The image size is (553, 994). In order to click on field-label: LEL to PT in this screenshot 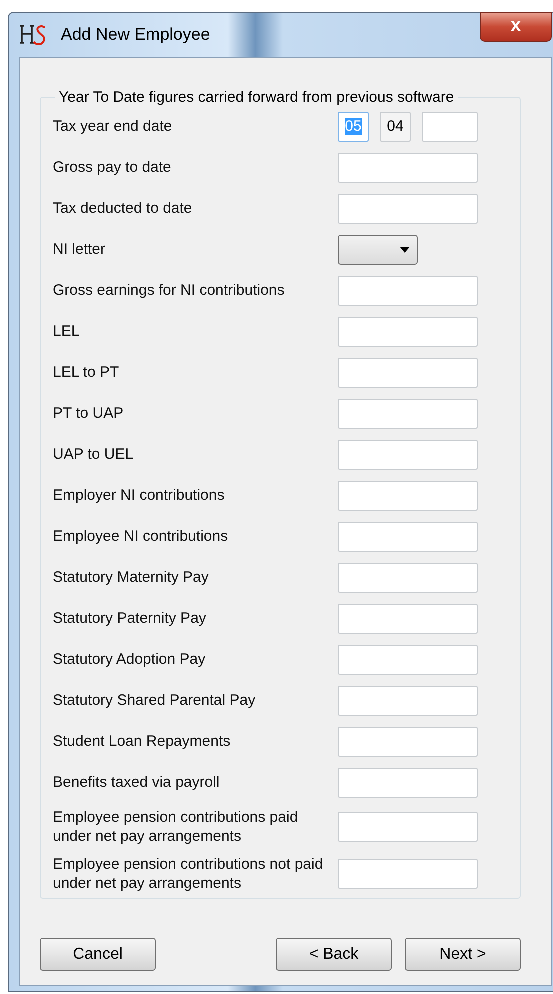, I will do `click(86, 372)`.